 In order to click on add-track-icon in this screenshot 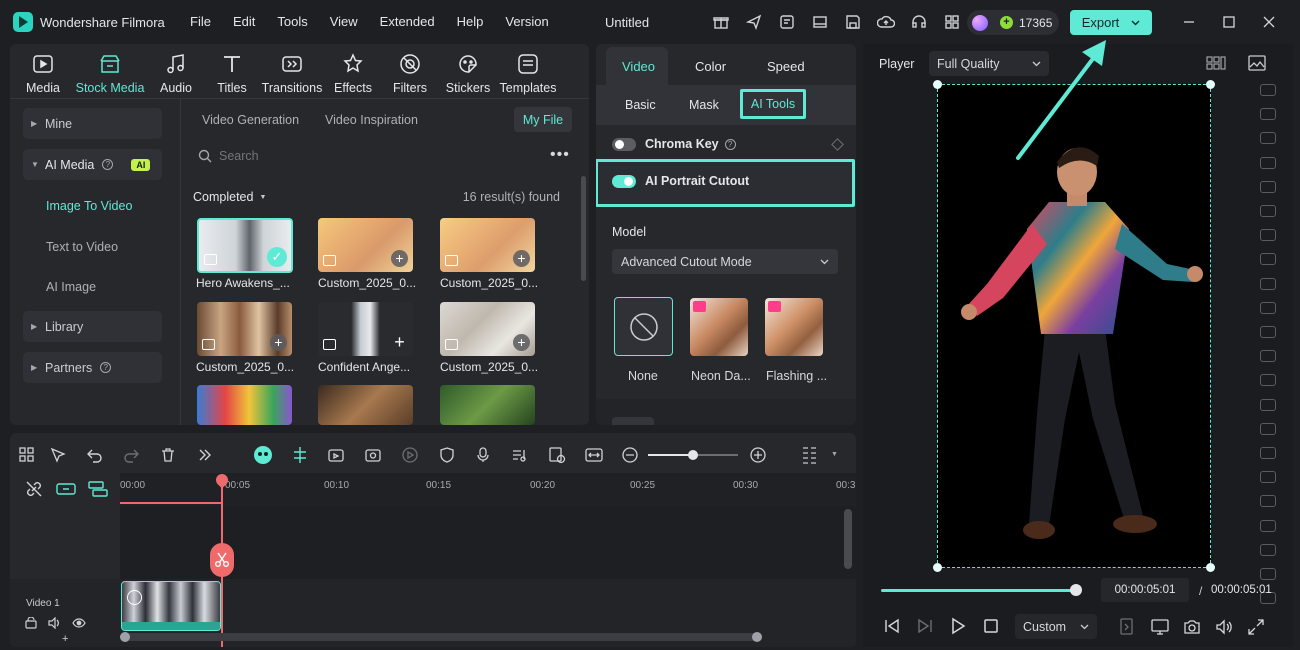, I will do `click(66, 489)`.